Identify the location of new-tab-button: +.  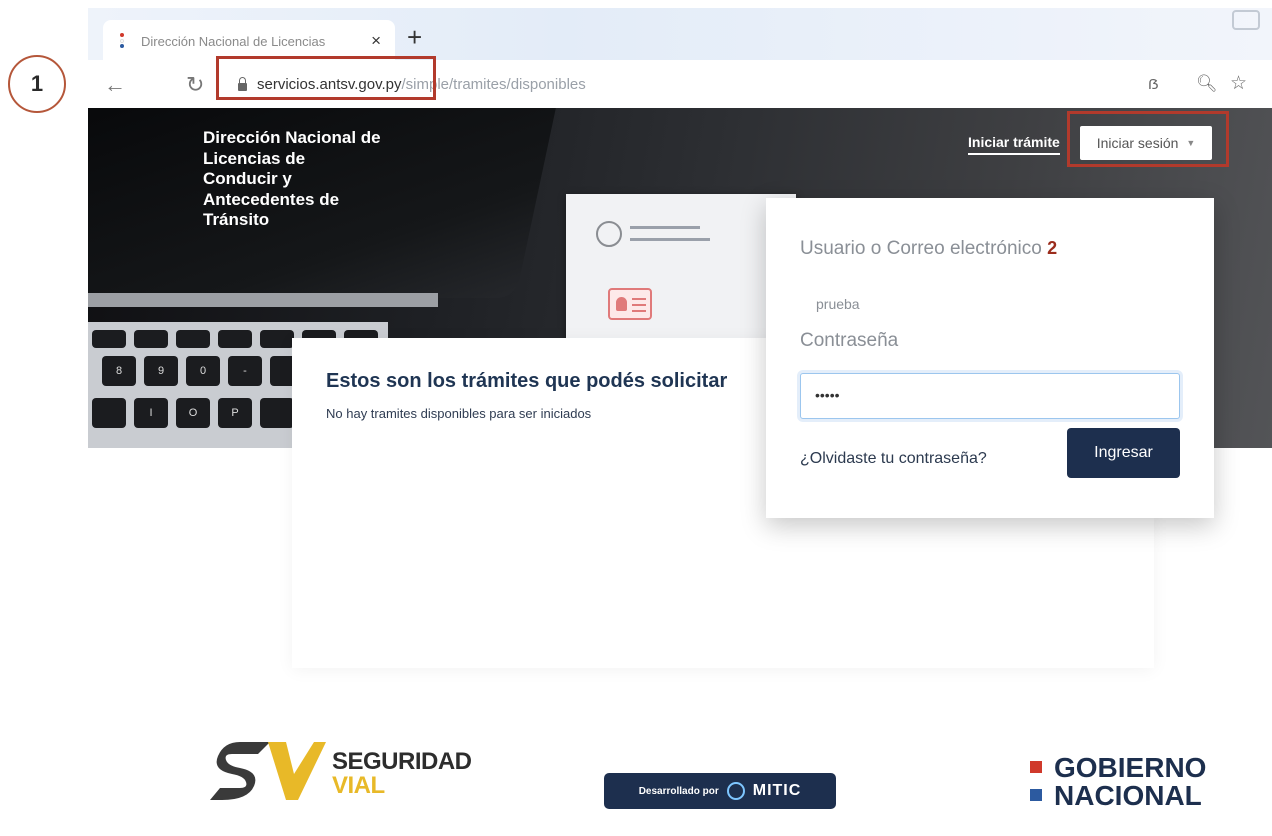
(414, 37).